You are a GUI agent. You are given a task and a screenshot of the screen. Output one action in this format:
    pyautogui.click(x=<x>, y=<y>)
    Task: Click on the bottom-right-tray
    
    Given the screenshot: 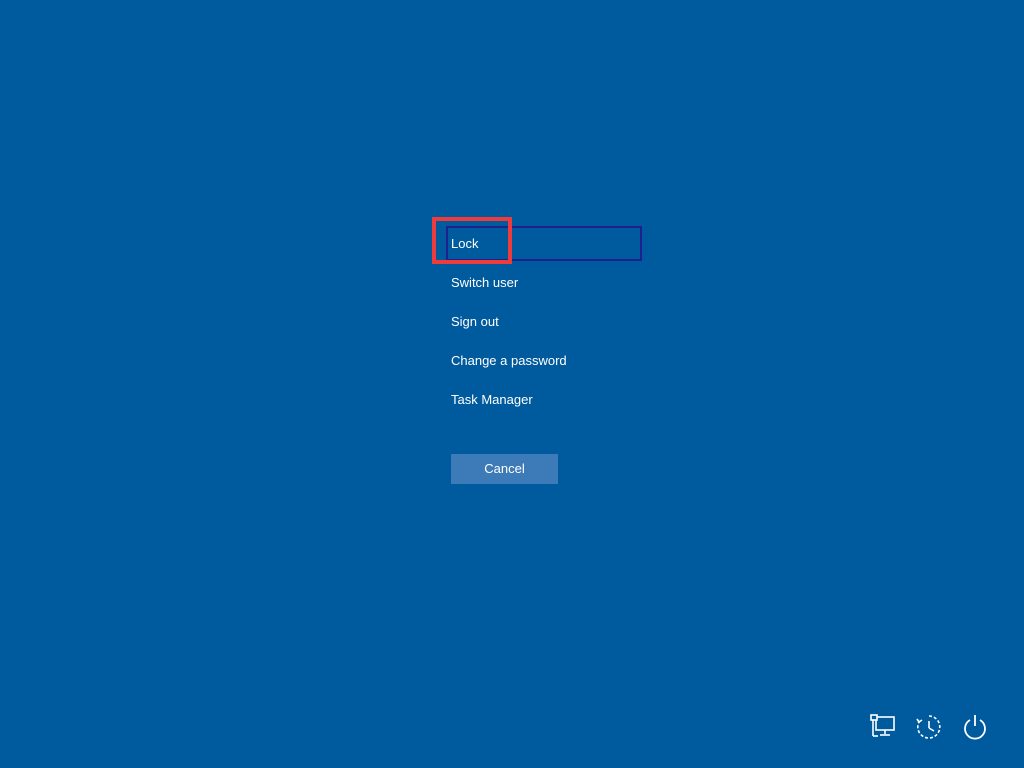 What is the action you would take?
    pyautogui.click(x=929, y=727)
    